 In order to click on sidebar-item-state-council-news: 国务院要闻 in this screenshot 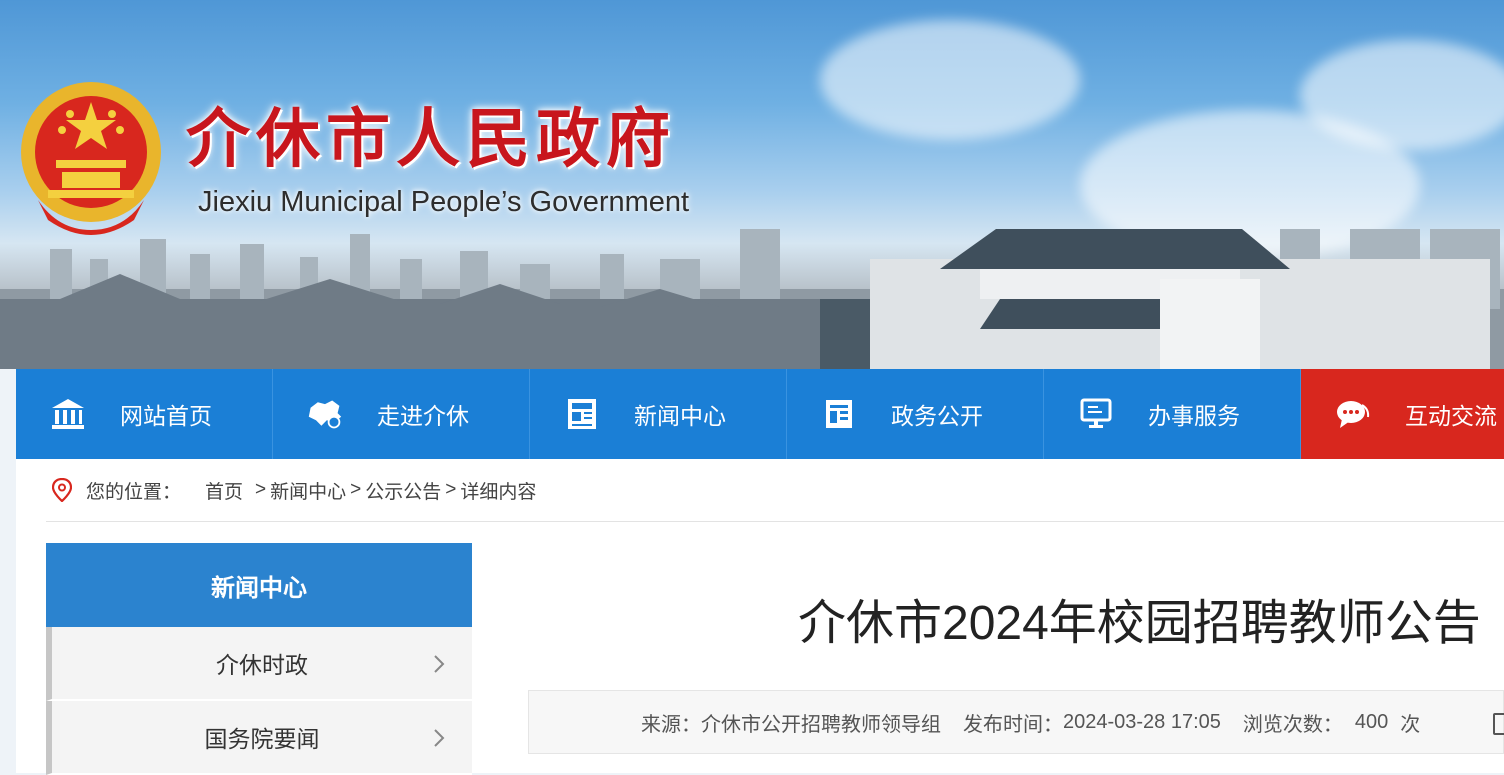, I will do `click(259, 738)`.